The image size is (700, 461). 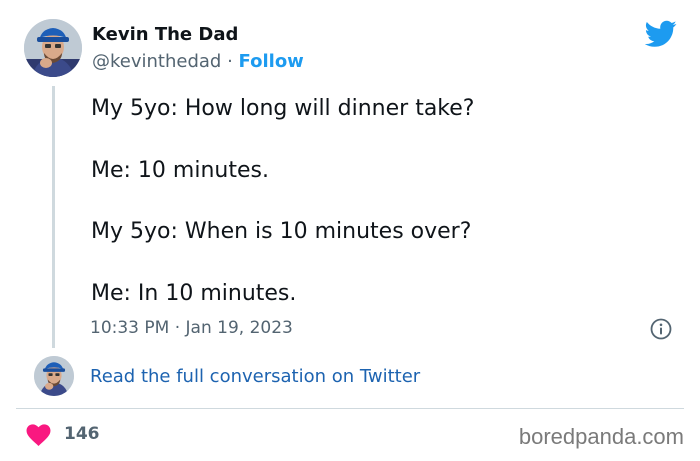 What do you see at coordinates (271, 61) in the screenshot?
I see `follow-button: Follow` at bounding box center [271, 61].